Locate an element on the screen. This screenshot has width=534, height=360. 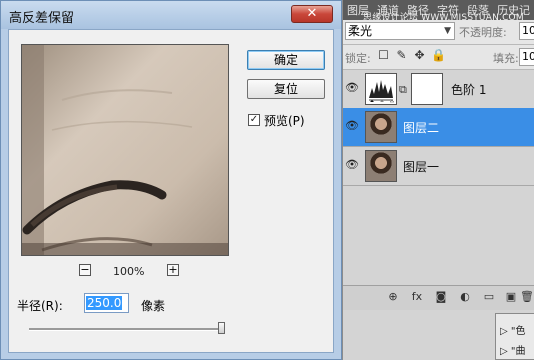
lock-all-icon: 🔒 is located at coordinates (438, 55).